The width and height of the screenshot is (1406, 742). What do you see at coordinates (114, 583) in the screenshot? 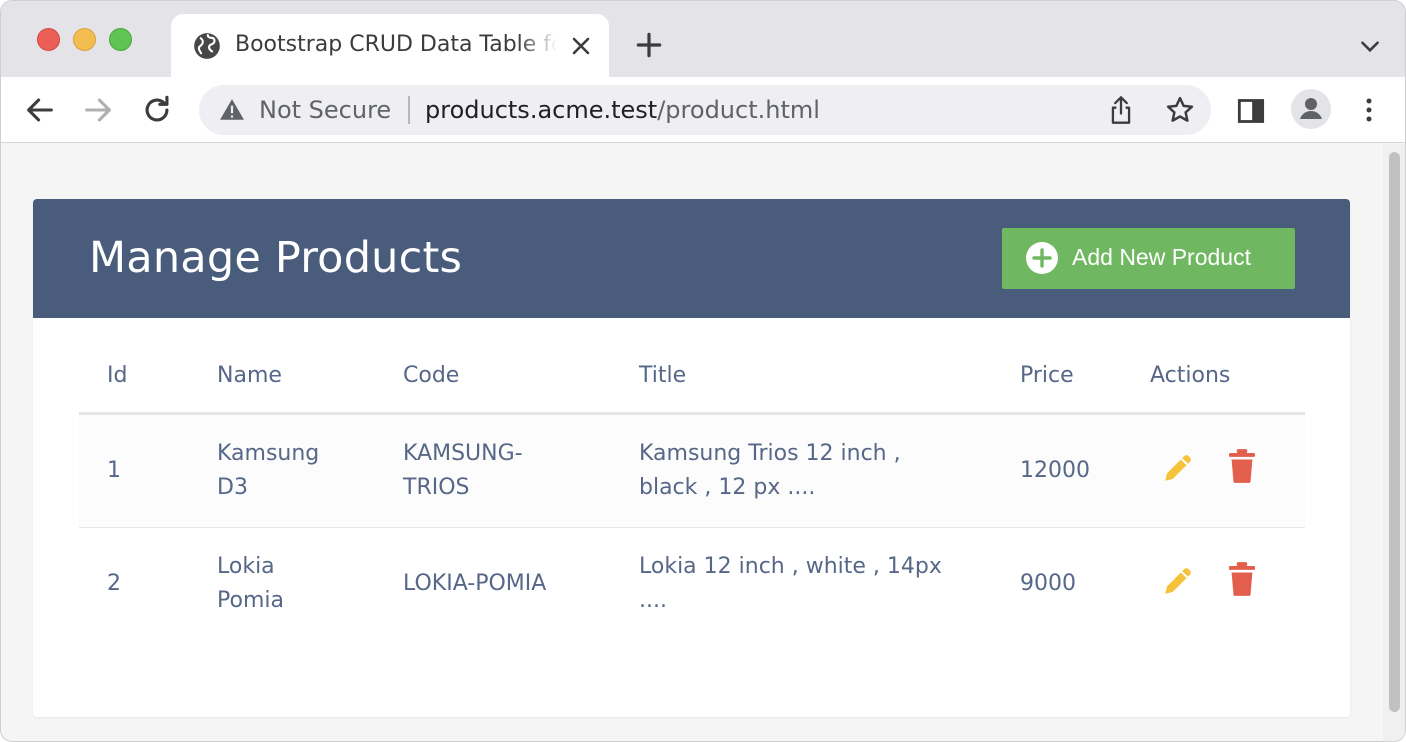
I see `cell-id: 2` at bounding box center [114, 583].